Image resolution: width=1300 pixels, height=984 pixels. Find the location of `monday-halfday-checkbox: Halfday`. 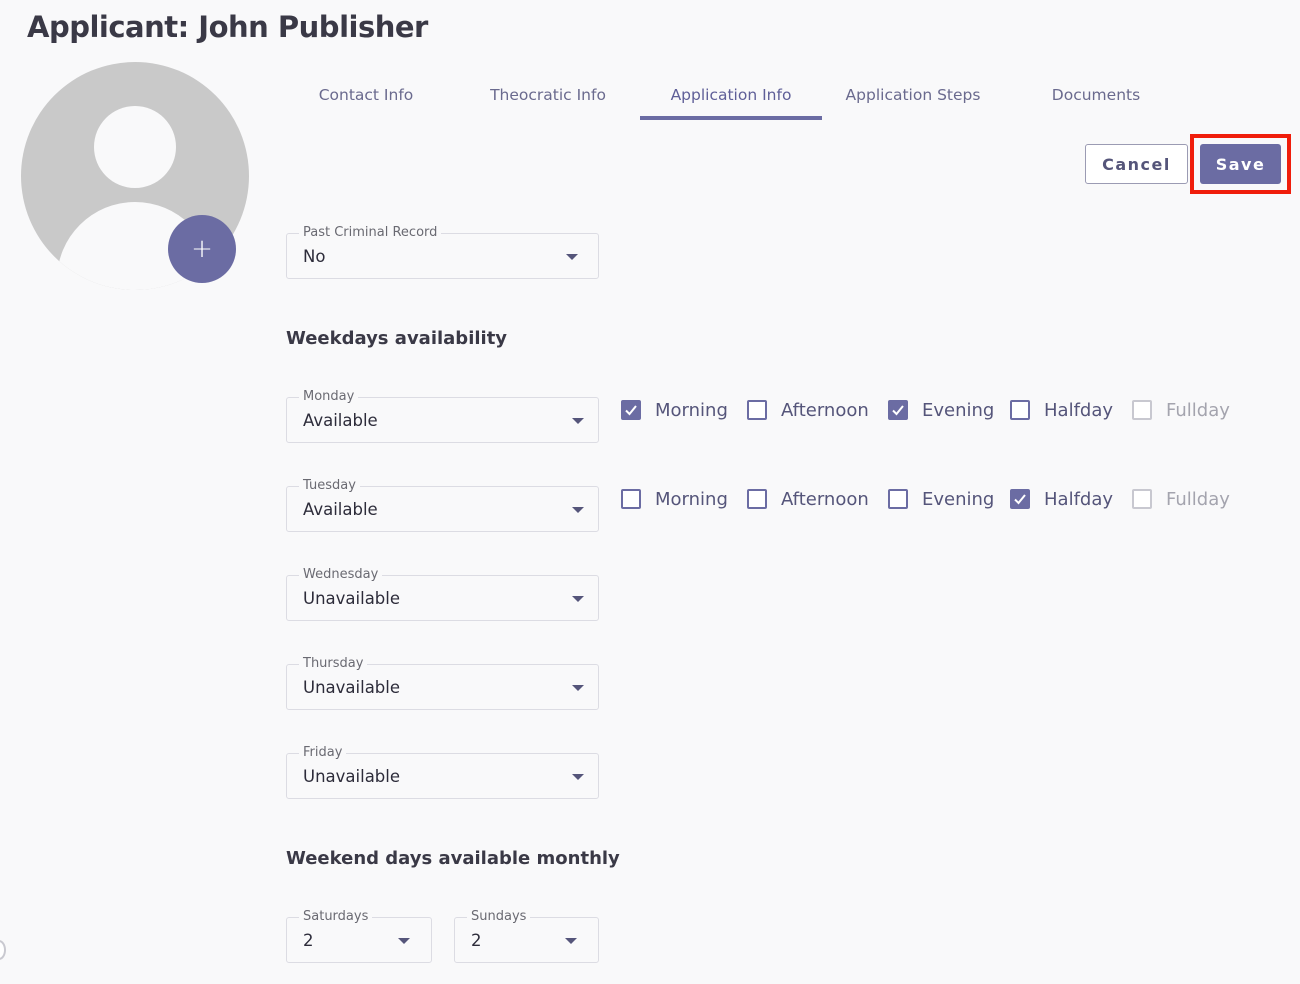

monday-halfday-checkbox: Halfday is located at coordinates (1061, 410).